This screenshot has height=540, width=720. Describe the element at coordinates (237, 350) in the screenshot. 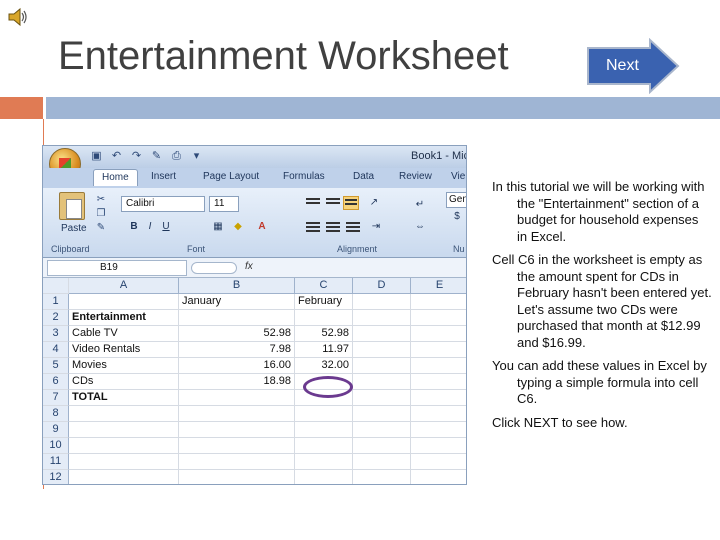

I see `cell-b: 7.98` at that location.